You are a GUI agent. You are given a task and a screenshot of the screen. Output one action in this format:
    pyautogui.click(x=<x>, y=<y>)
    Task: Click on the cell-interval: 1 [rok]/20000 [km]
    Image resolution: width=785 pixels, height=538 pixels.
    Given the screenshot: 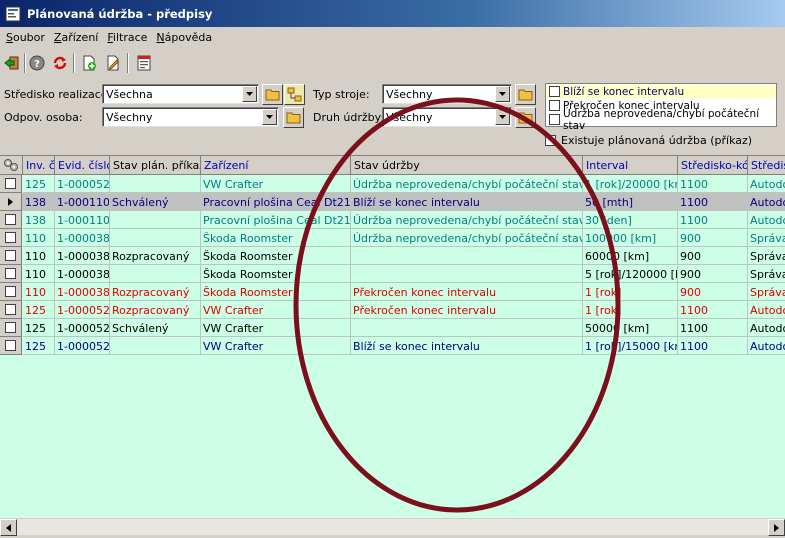 What is the action you would take?
    pyautogui.click(x=630, y=184)
    